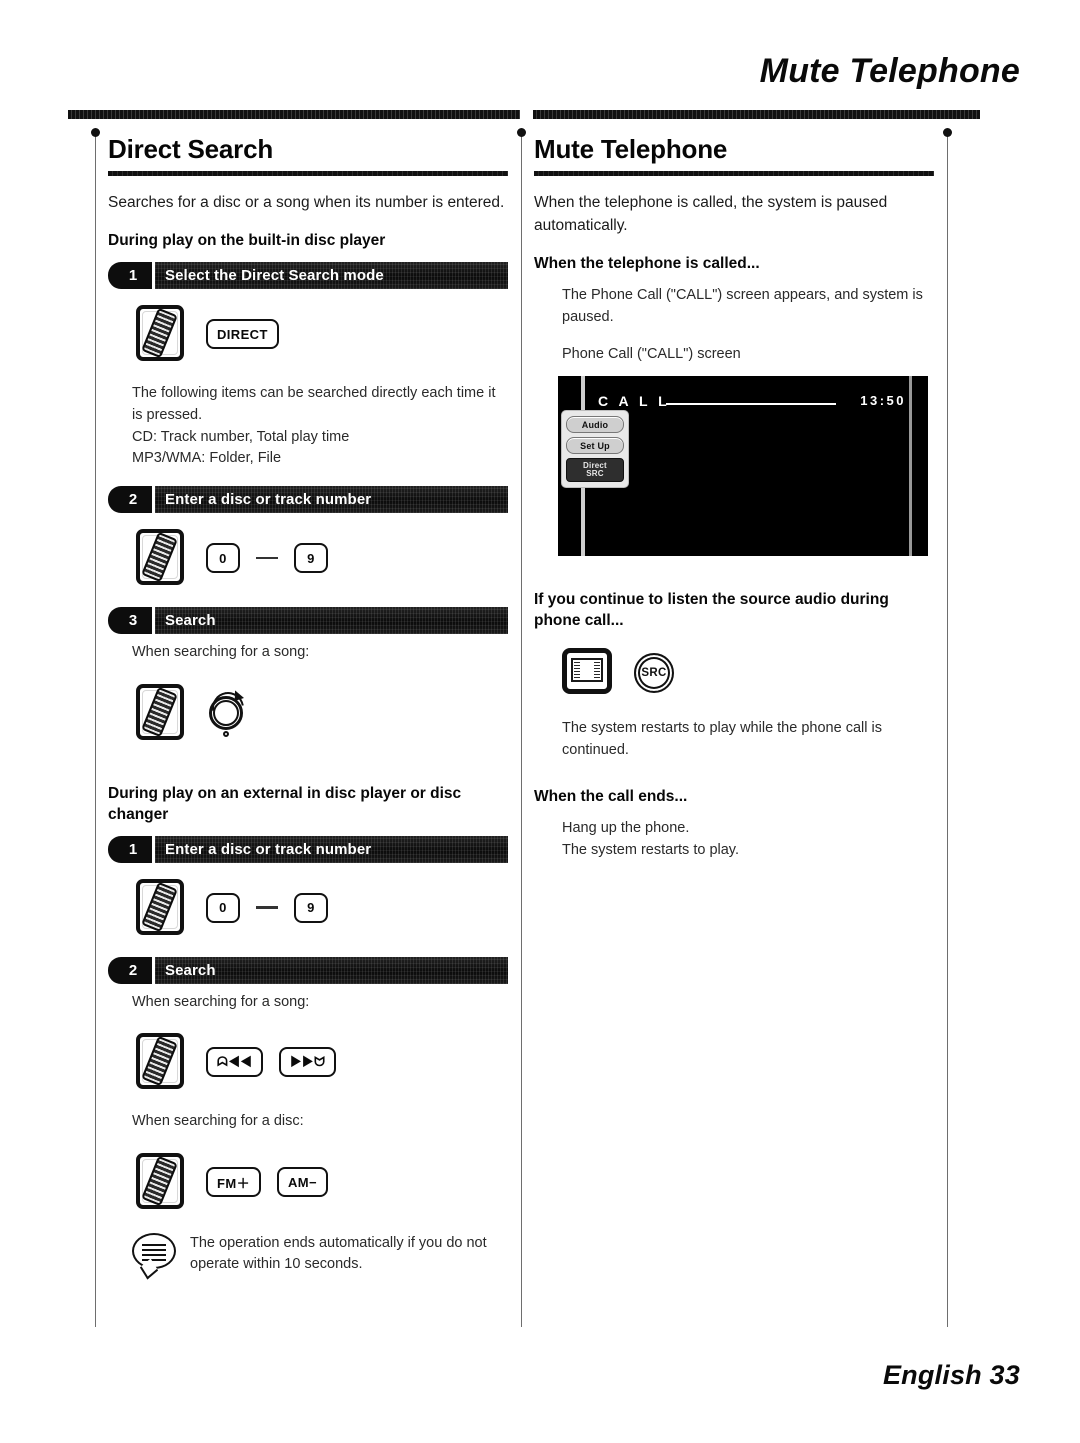 The image size is (1080, 1443). I want to click on step-banner-2-enter-number: 2 Enter a disc or track number, so click(308, 499).